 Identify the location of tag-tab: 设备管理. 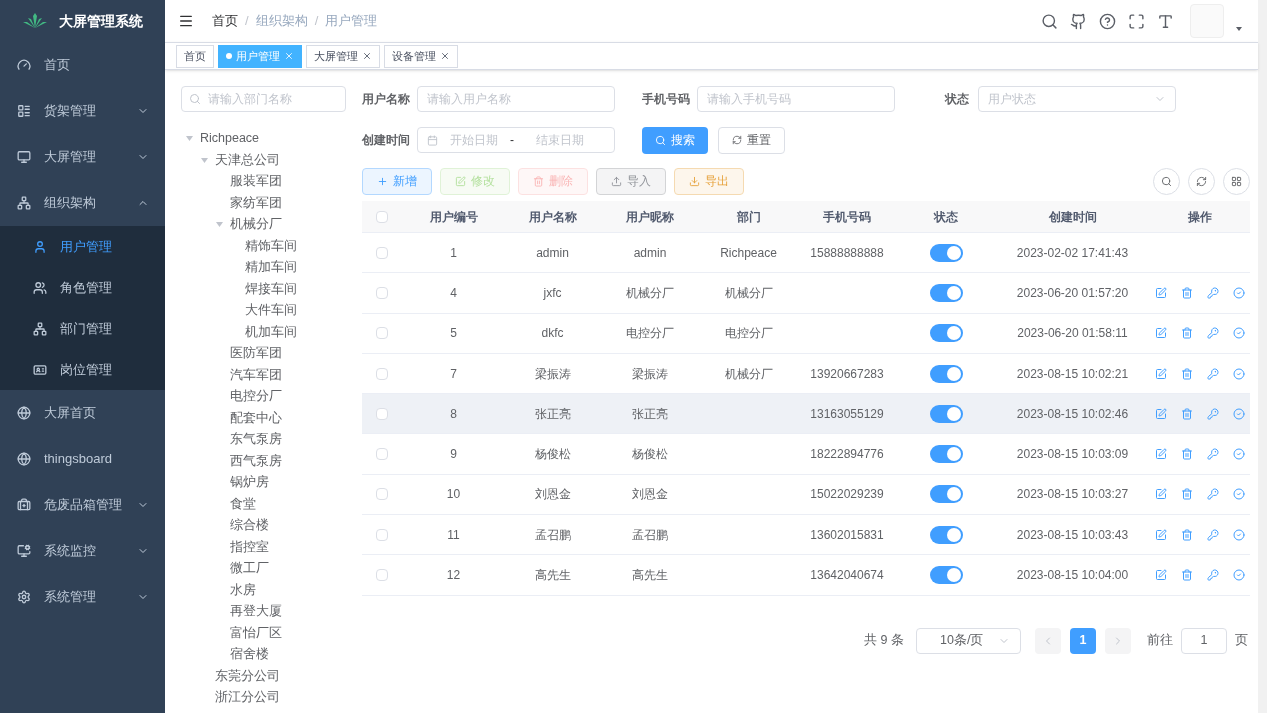
(421, 56).